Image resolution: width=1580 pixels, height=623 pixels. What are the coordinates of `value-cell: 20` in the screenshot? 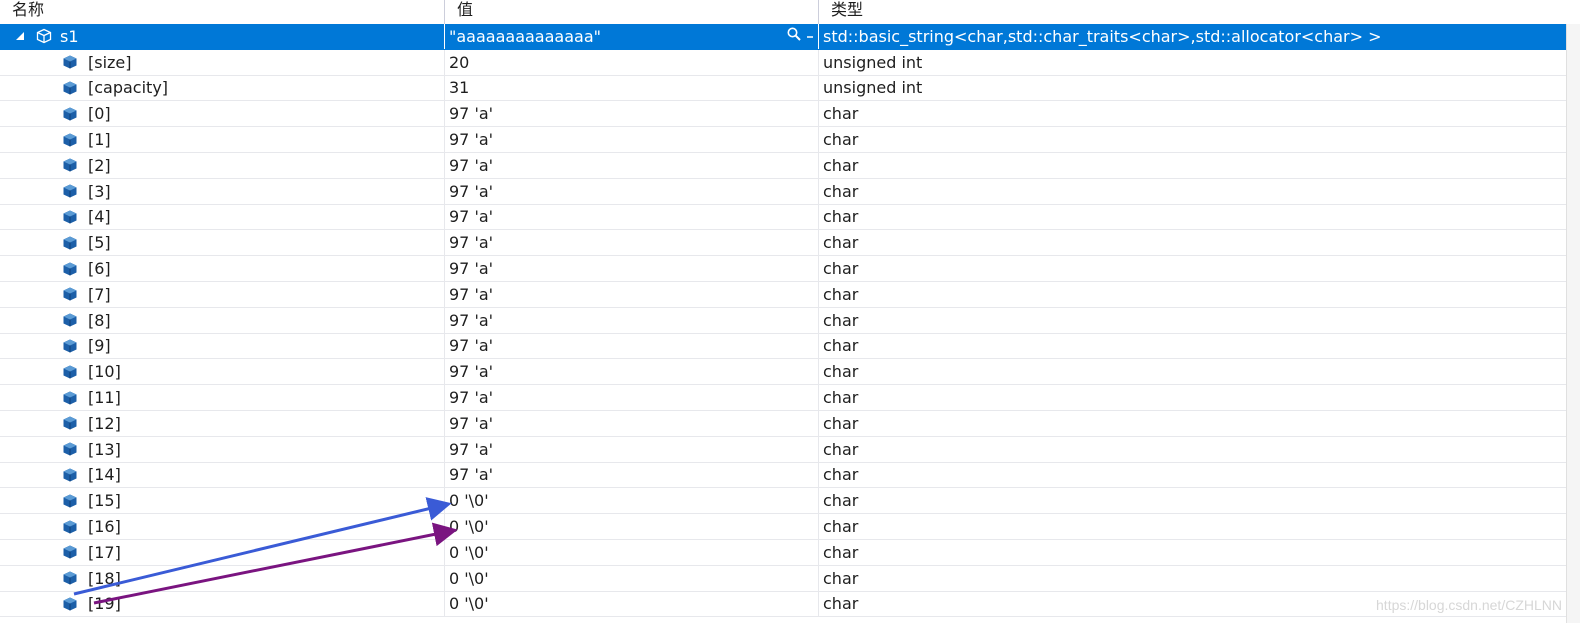 It's located at (631, 62).